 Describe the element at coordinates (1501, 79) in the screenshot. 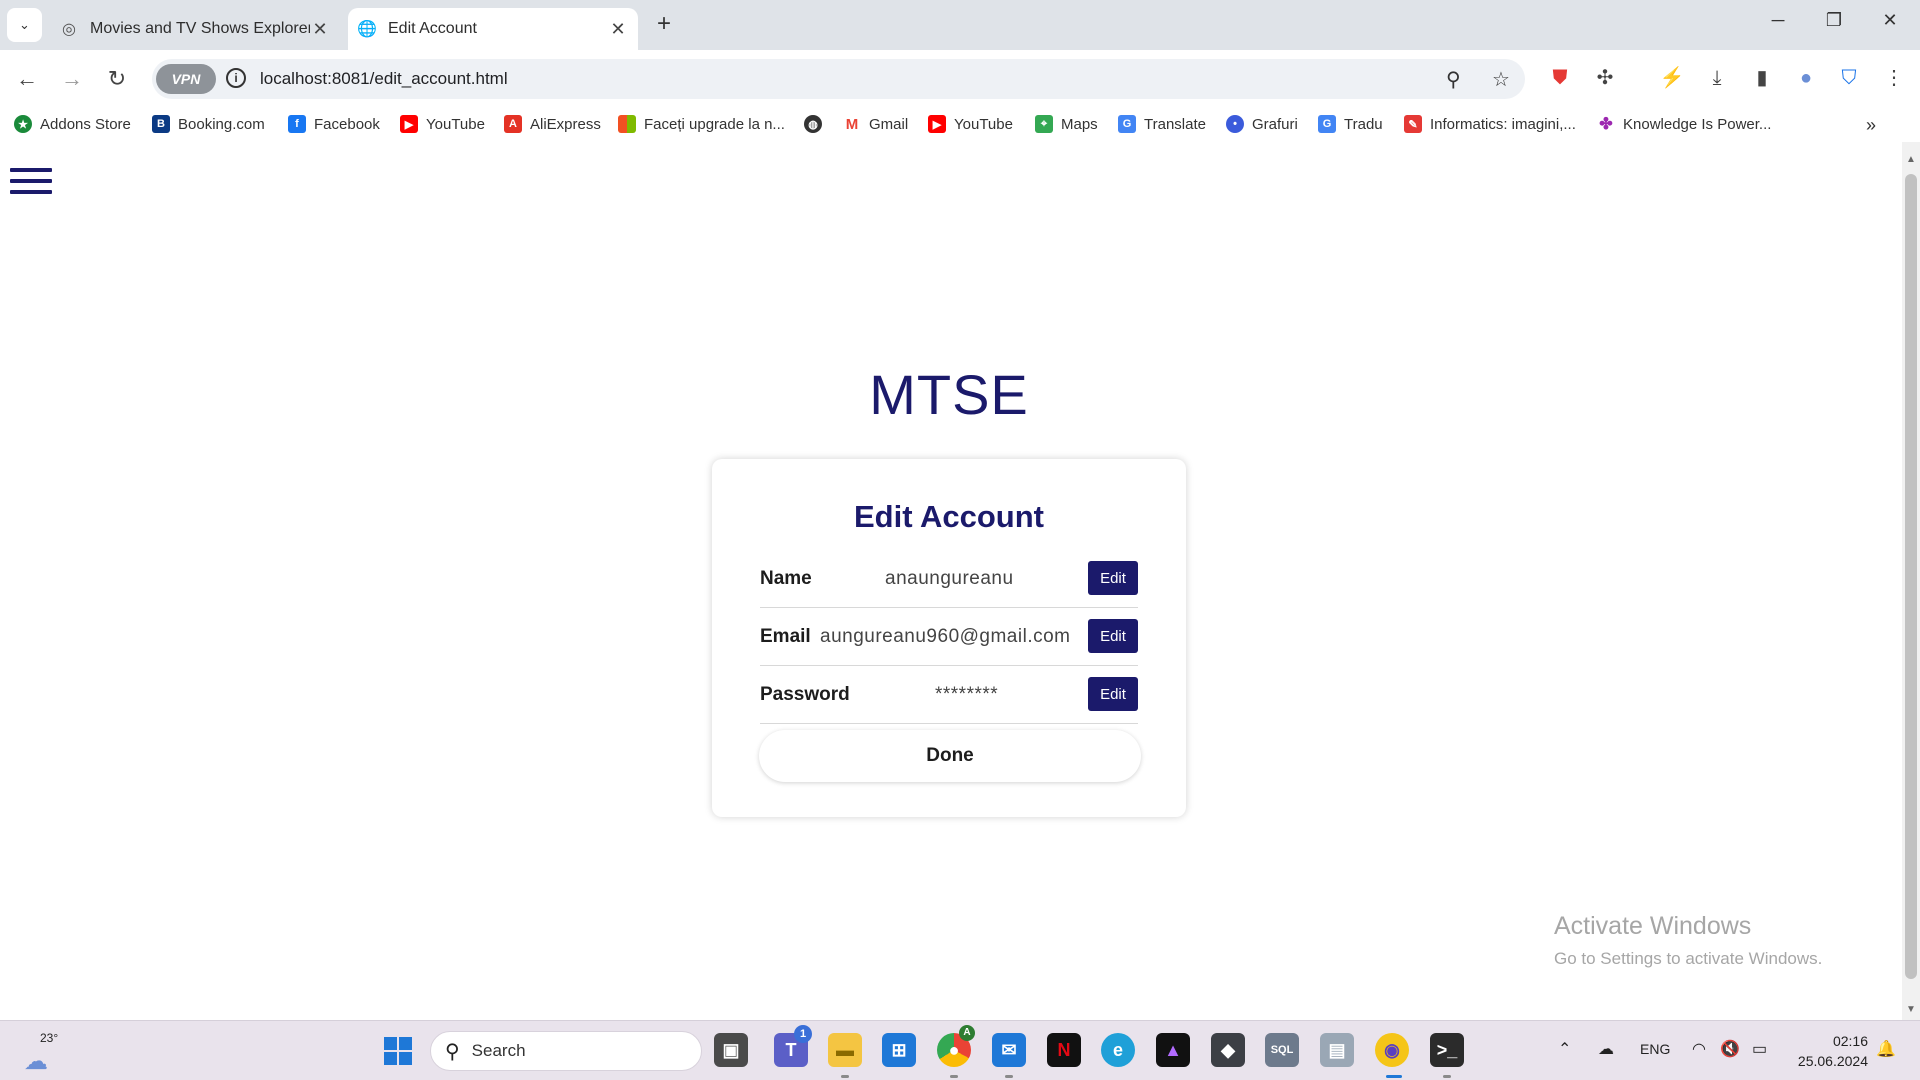

I see `bookmark-star-icon: ☆` at that location.